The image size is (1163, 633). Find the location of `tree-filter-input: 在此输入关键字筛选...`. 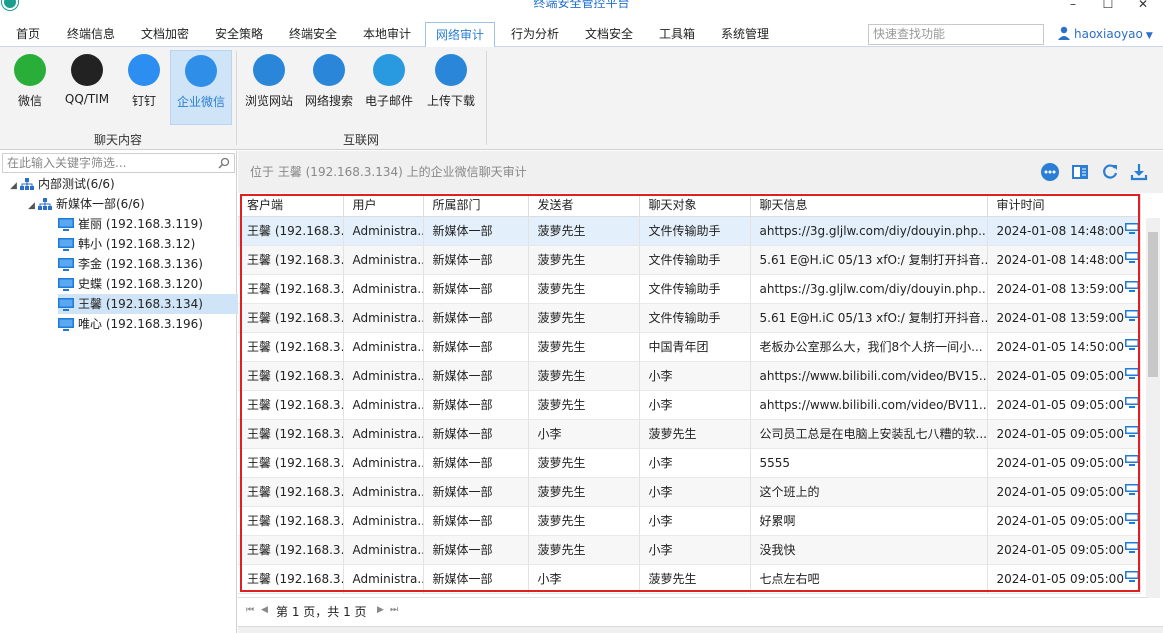

tree-filter-input: 在此输入关键字筛选... is located at coordinates (118, 163).